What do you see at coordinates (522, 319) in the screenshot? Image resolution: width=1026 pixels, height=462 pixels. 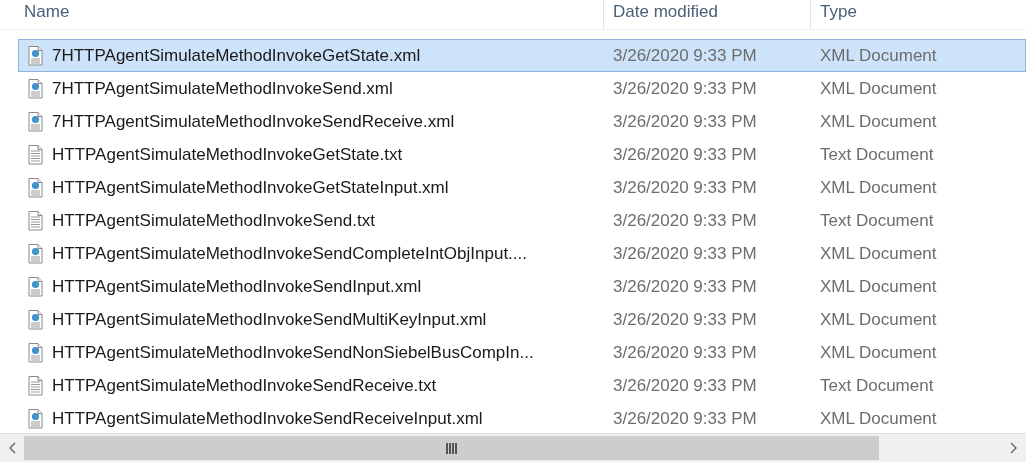 I see `file-row: HTTPAgentSimulateMethodInvokeSendMultiKeyInput.xml 3/26/2020 9:33 PM XML Document` at bounding box center [522, 319].